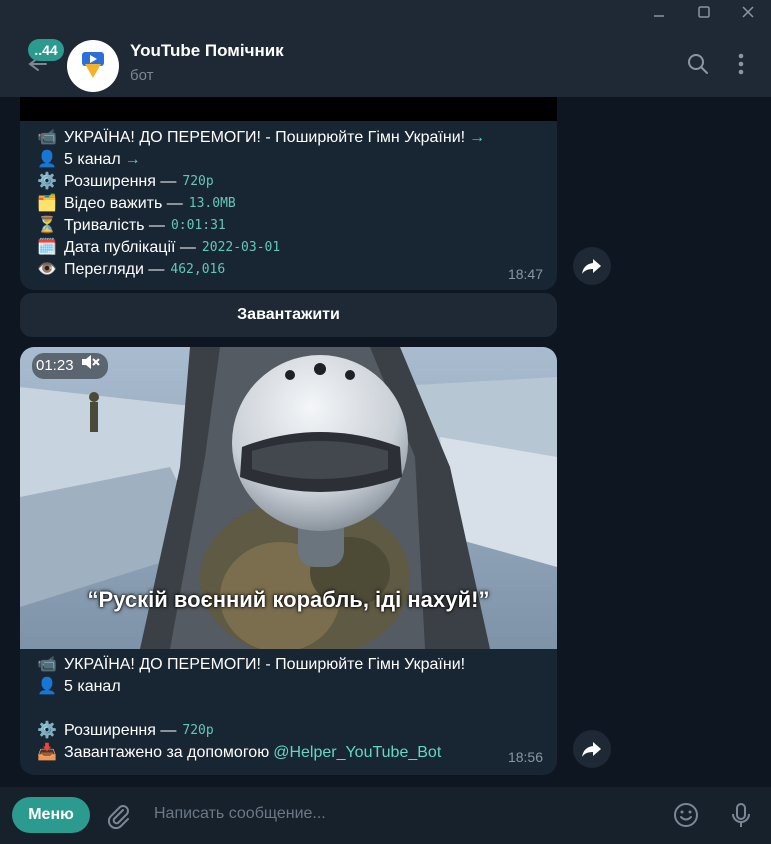 The width and height of the screenshot is (771, 844). Describe the element at coordinates (47, 247) in the screenshot. I see `calendar-icon: 🗓️` at that location.